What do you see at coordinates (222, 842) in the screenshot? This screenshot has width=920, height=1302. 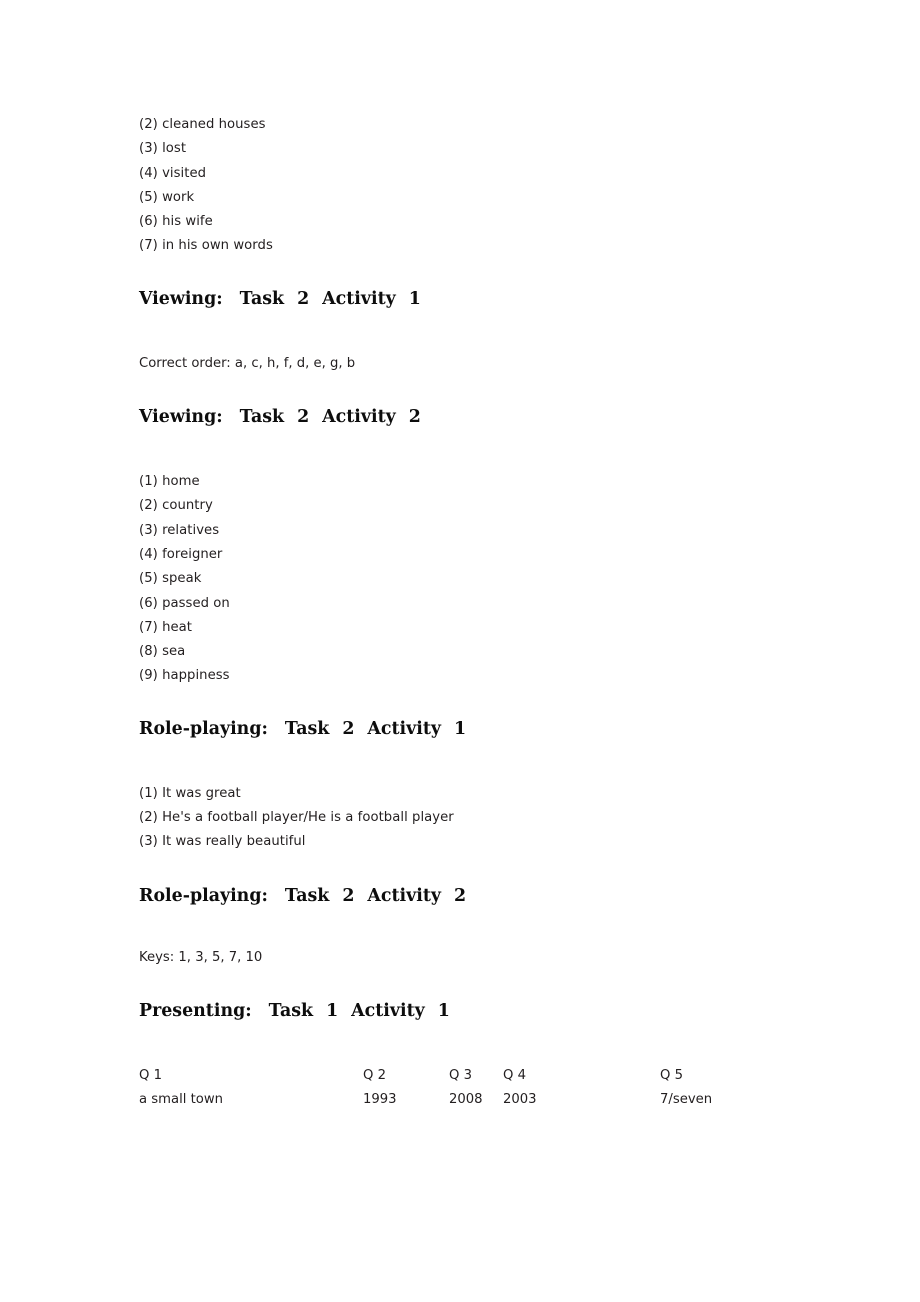 I see `list-item: (3) It was really beautiful` at bounding box center [222, 842].